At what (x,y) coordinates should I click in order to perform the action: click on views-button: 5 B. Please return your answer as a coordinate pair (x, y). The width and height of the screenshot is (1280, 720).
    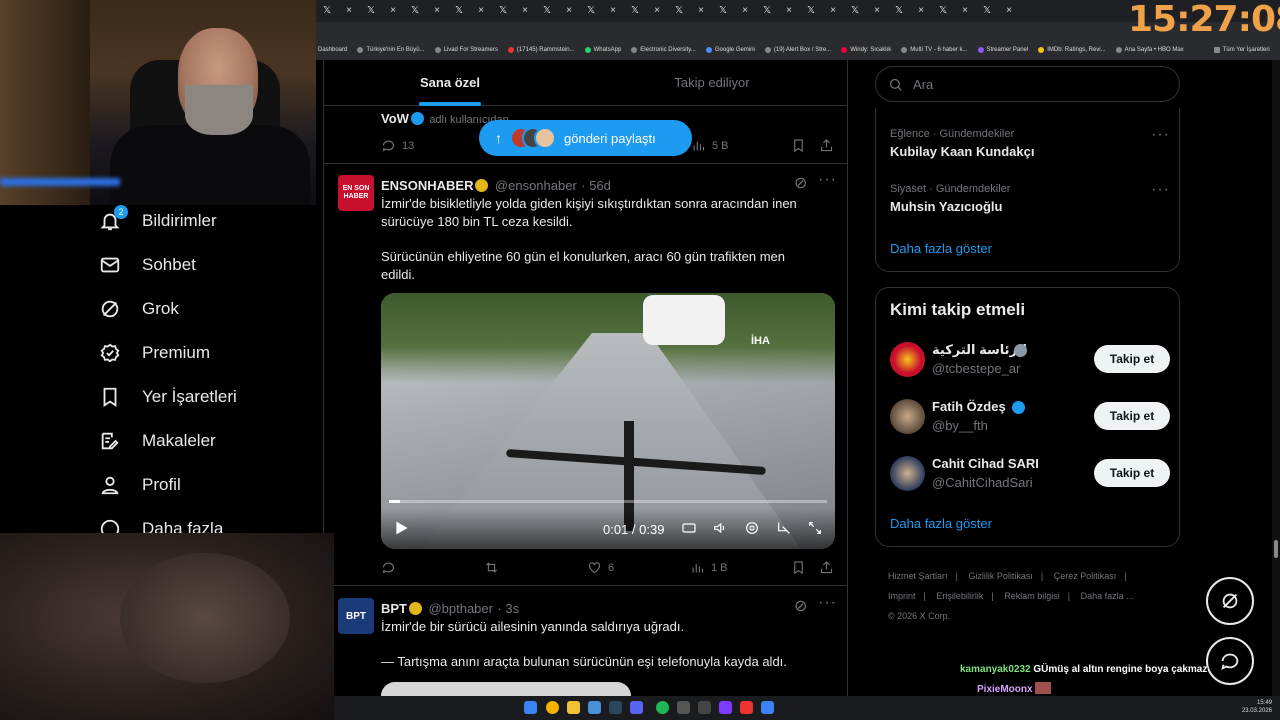
    Looking at the image, I should click on (710, 145).